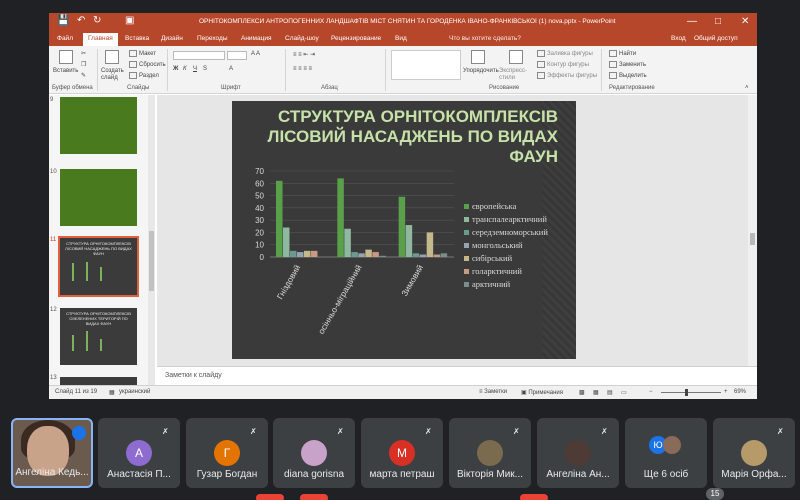 This screenshot has width=800, height=500. Describe the element at coordinates (304, 54) in the screenshot. I see `bullets-icon: ≡ ≡ ⇤ ⇥` at that location.